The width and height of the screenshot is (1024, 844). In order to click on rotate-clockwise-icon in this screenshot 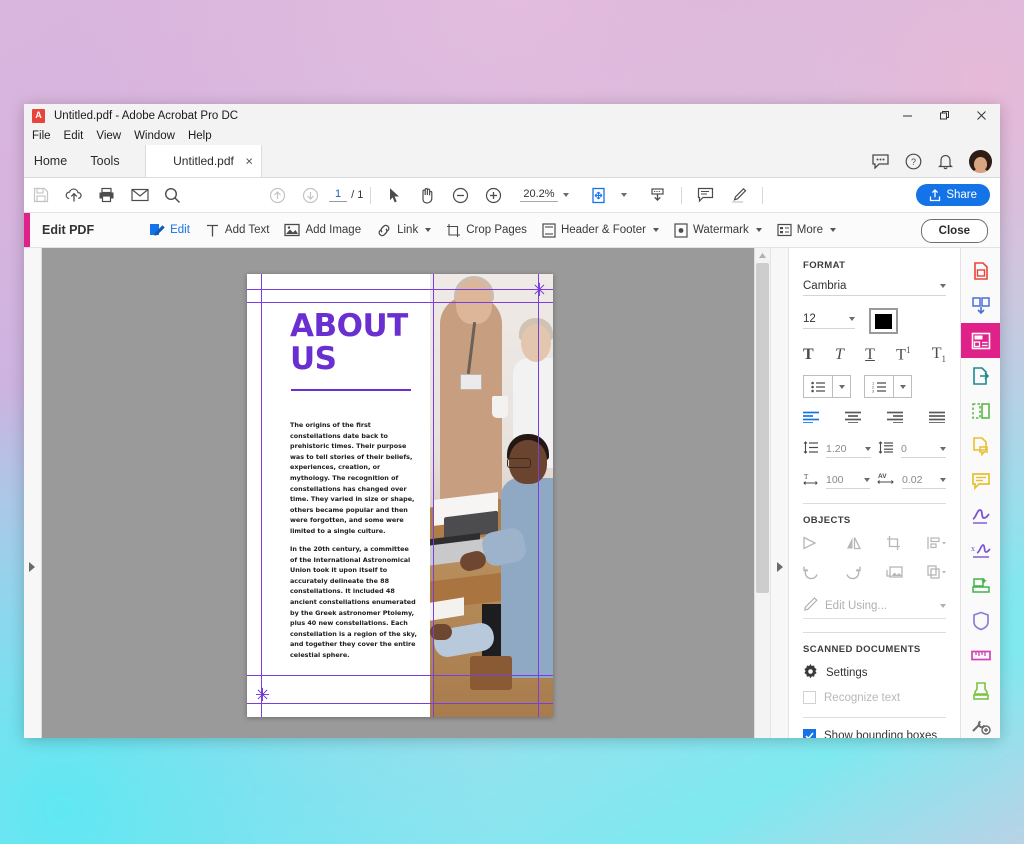, I will do `click(853, 575)`.